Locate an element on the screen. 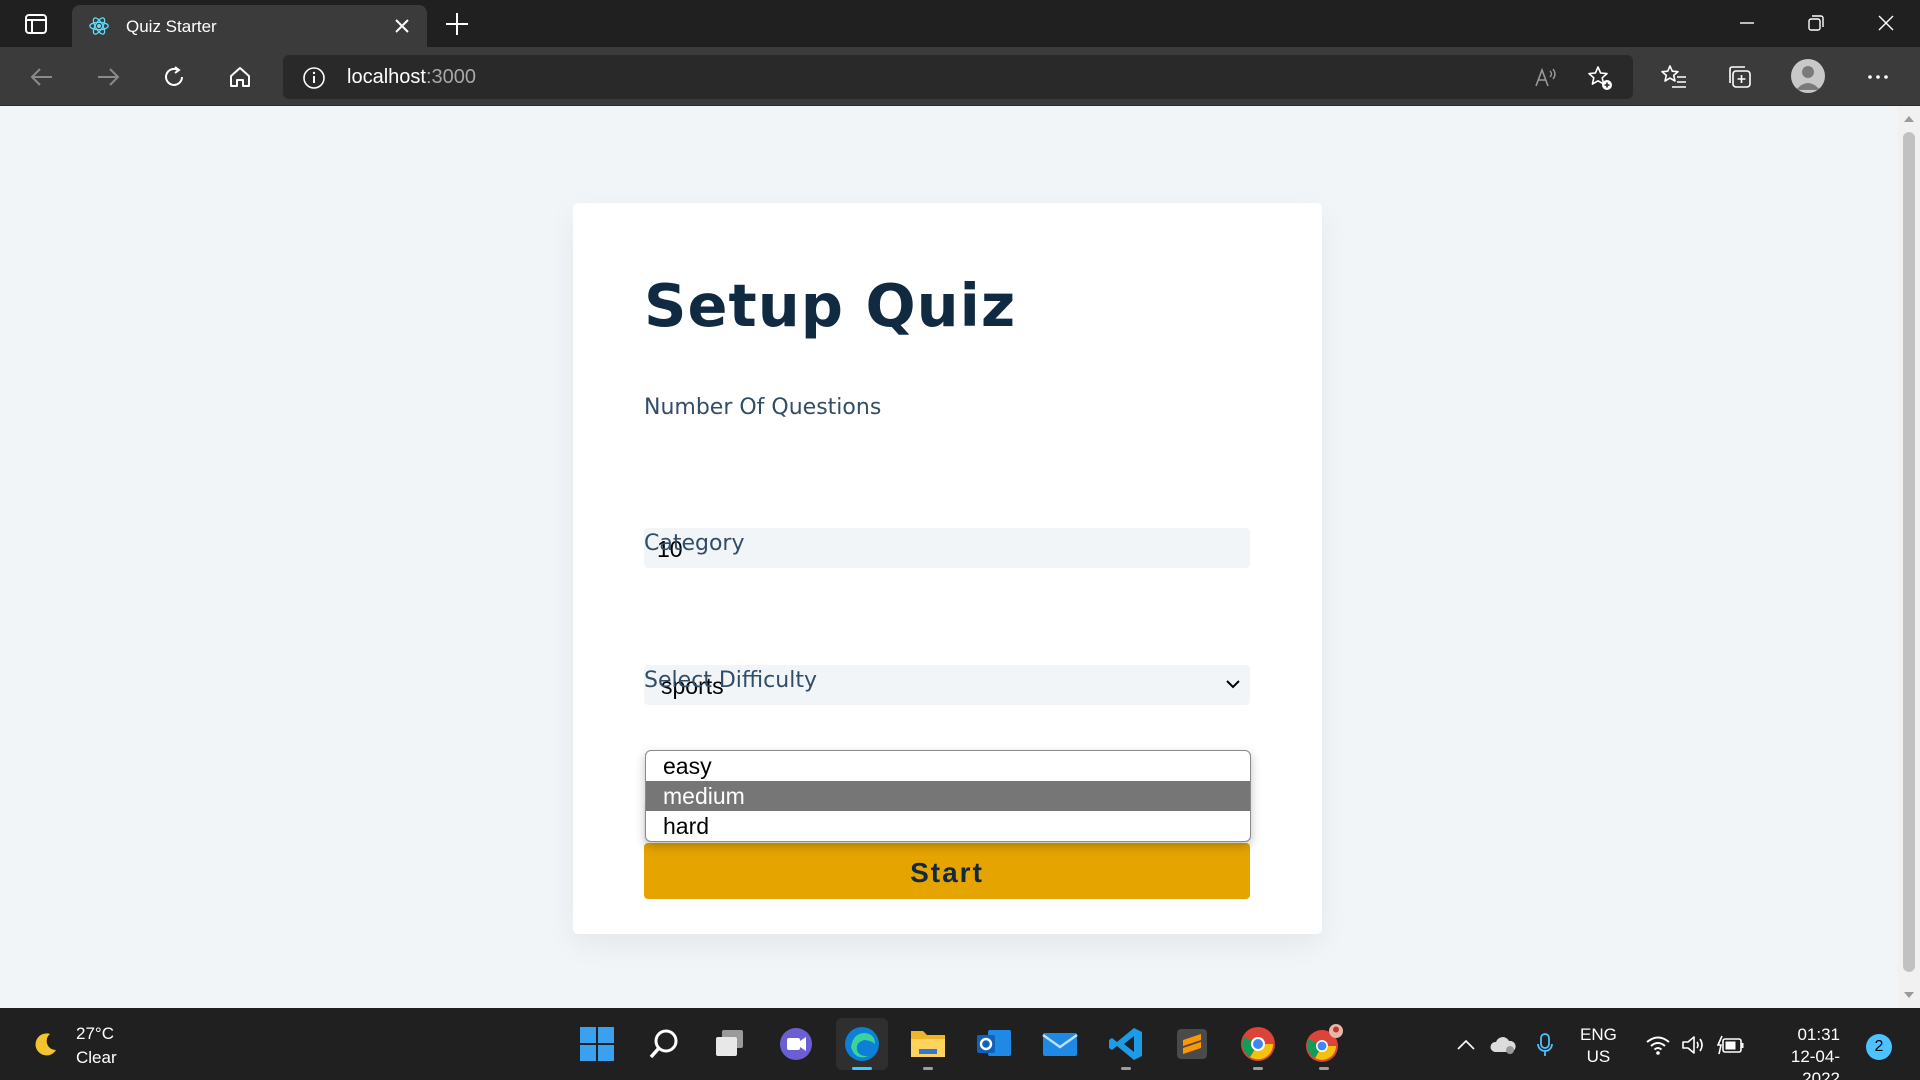 The height and width of the screenshot is (1080, 1920). home-icon is located at coordinates (240, 77).